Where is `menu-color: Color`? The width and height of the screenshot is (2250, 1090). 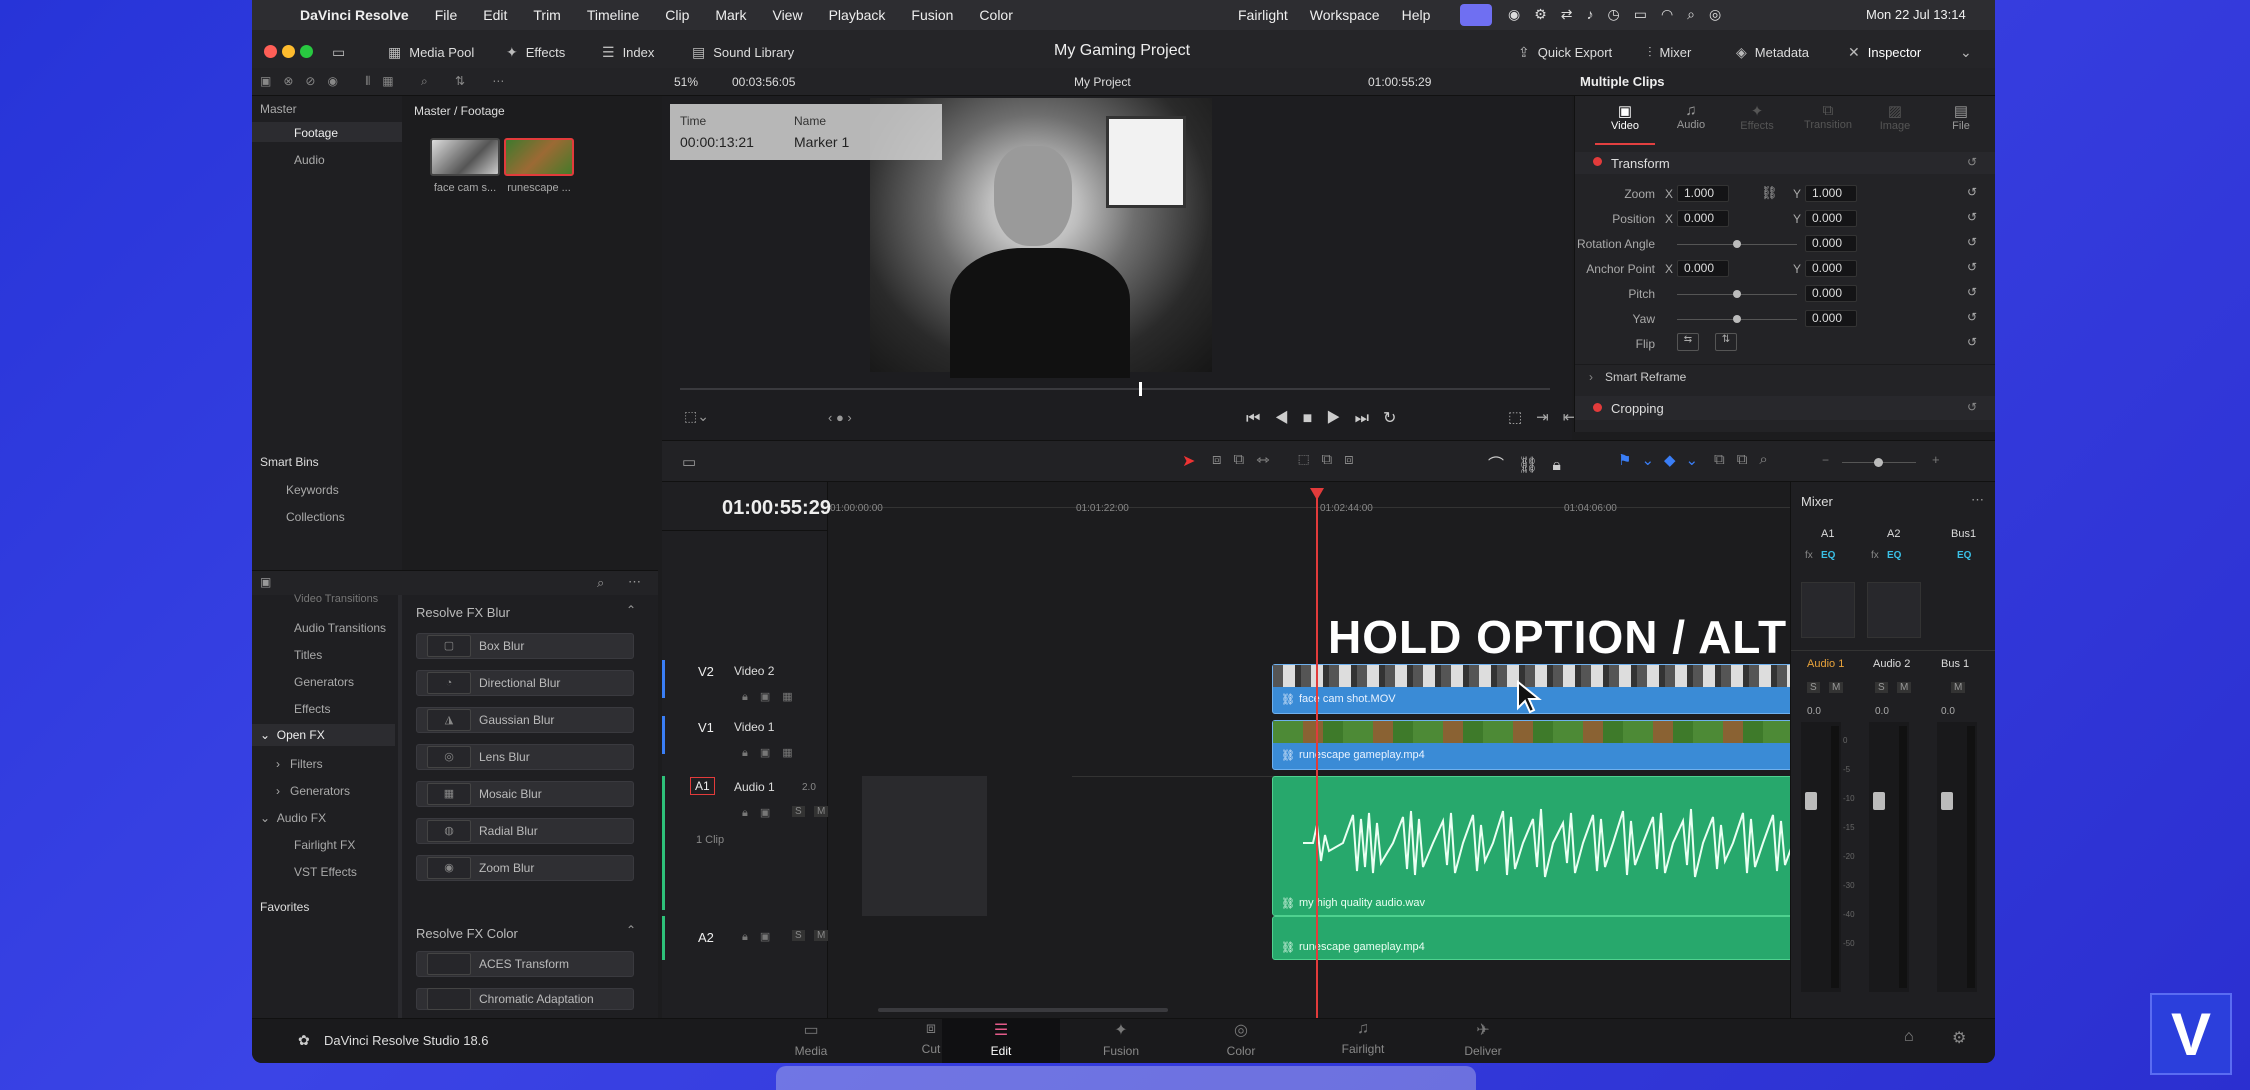
menu-color: Color is located at coordinates (995, 15).